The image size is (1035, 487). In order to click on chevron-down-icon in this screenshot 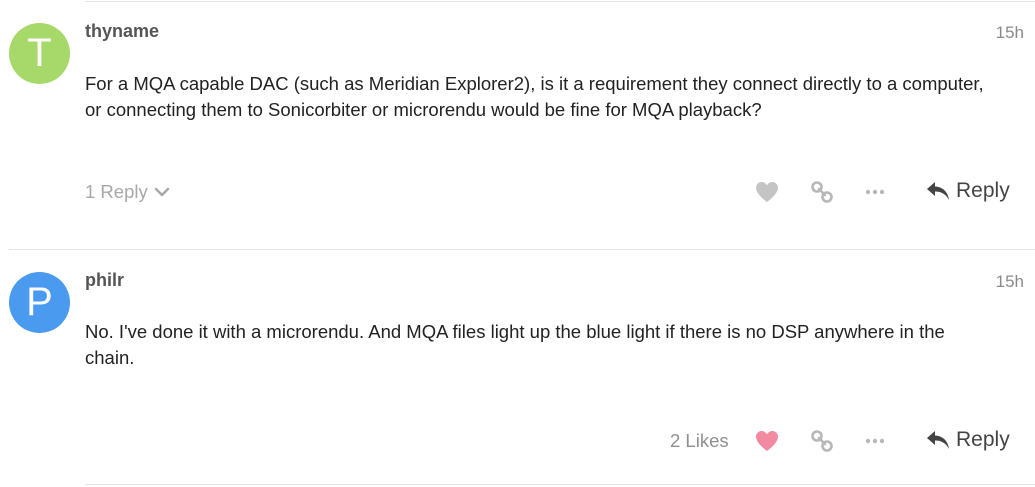, I will do `click(162, 192)`.